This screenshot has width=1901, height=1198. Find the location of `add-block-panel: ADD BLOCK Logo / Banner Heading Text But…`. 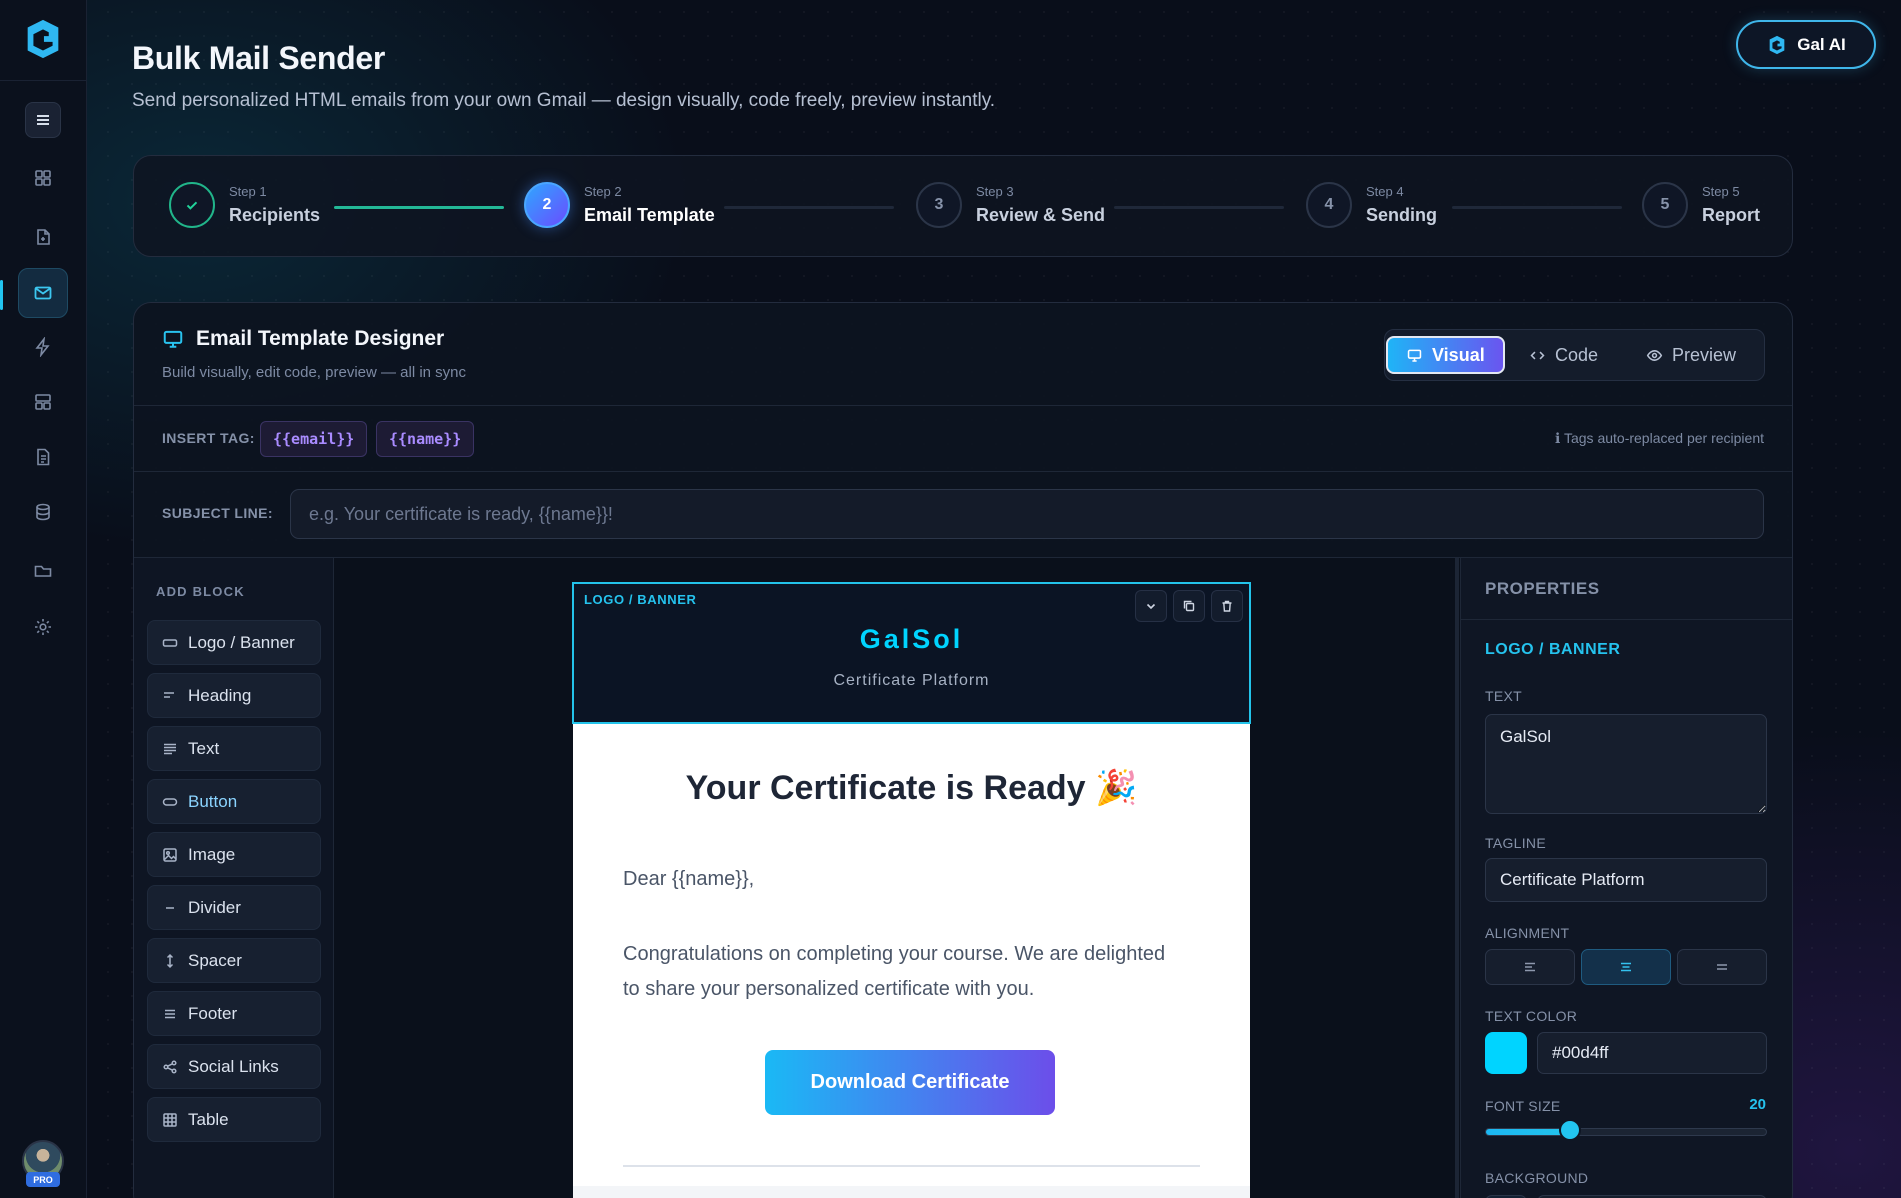

add-block-panel: ADD BLOCK Logo / Banner Heading Text But… is located at coordinates (234, 878).